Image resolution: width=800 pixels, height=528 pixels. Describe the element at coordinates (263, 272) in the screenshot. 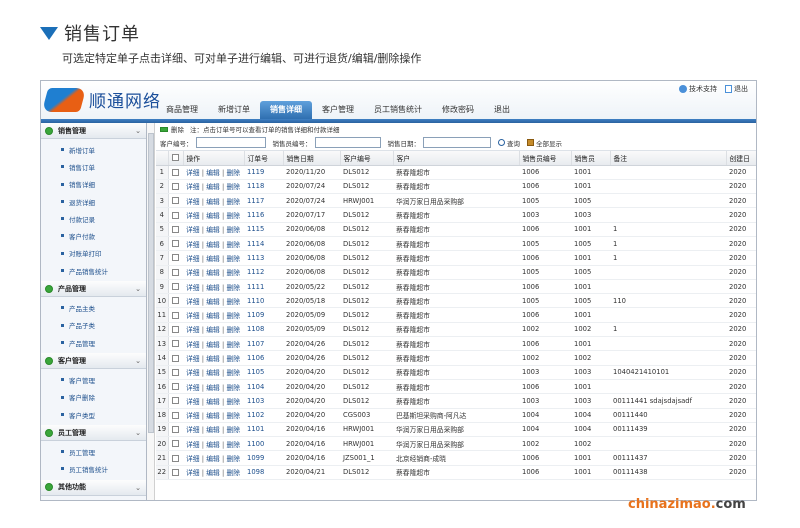

I see `order-number-link: 1112` at that location.